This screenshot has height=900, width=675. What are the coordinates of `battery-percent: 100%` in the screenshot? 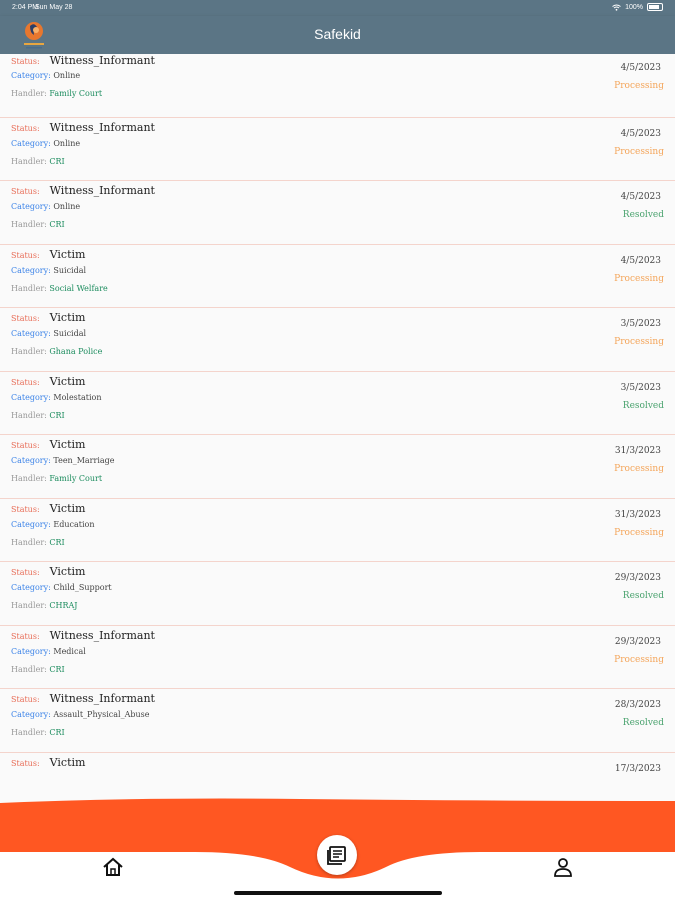 It's located at (634, 7).